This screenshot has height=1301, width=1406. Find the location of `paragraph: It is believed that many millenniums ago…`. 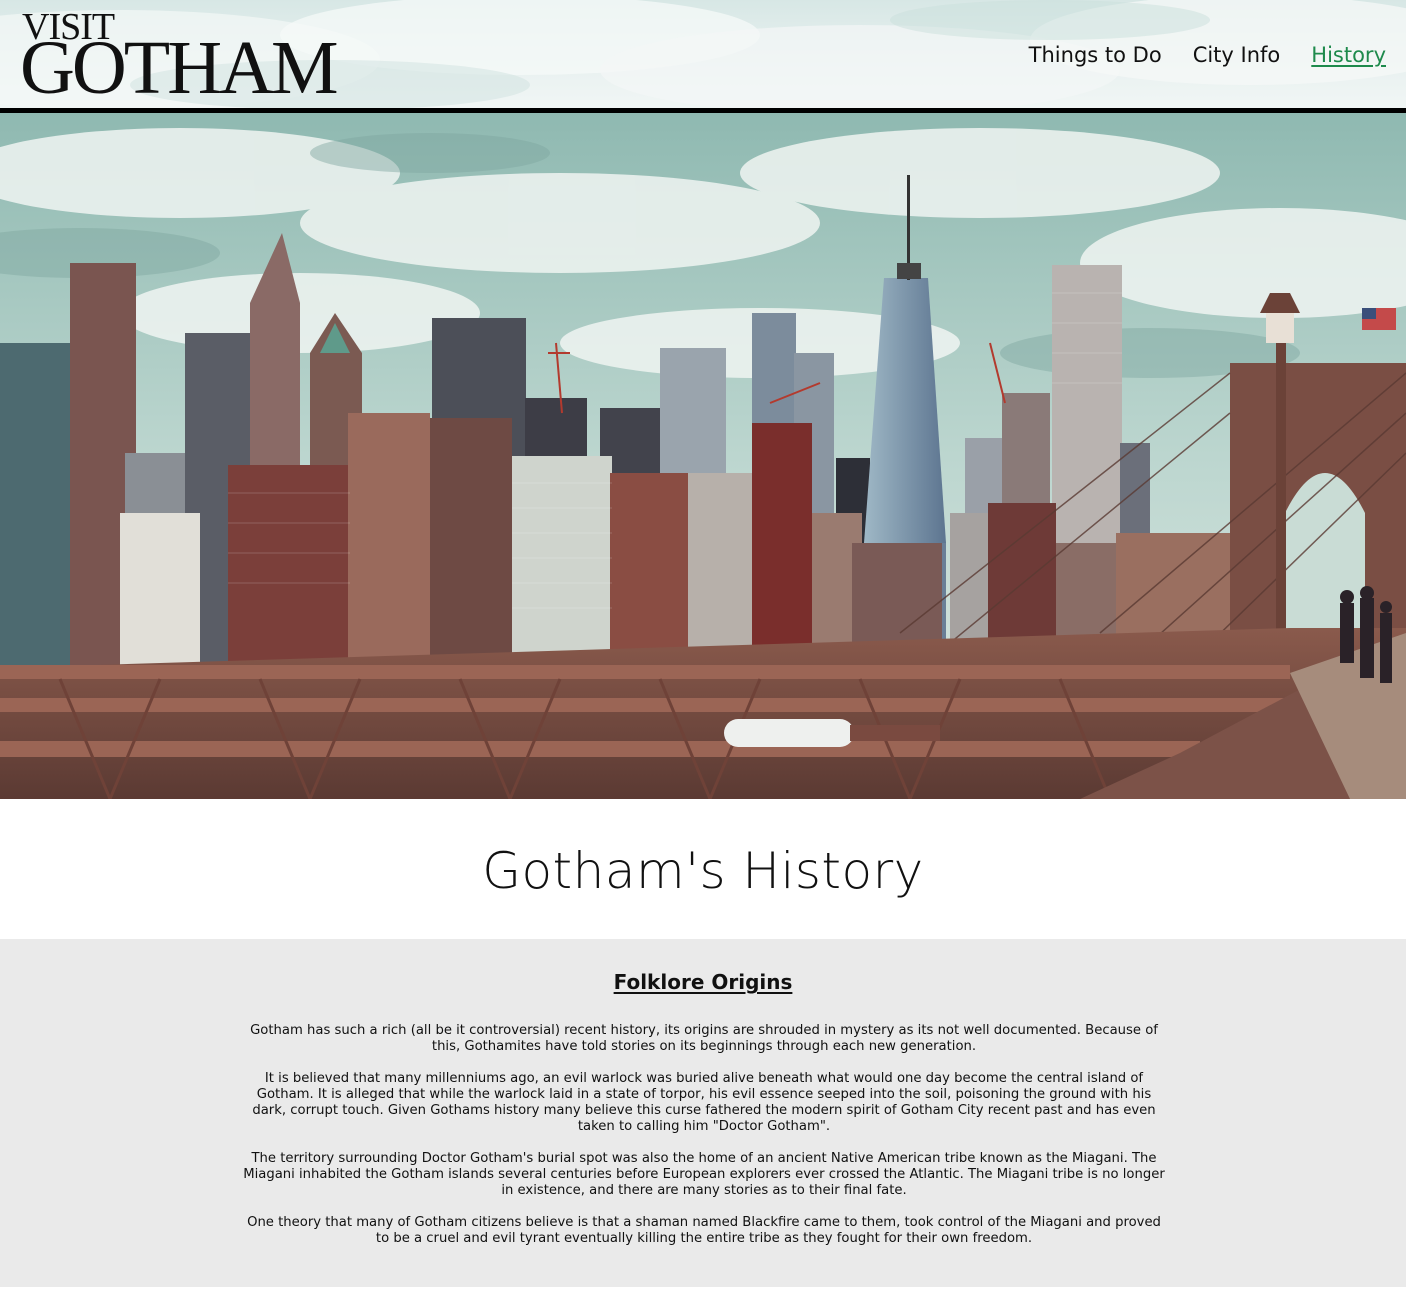

paragraph: It is believed that many millenniums ago… is located at coordinates (704, 1102).